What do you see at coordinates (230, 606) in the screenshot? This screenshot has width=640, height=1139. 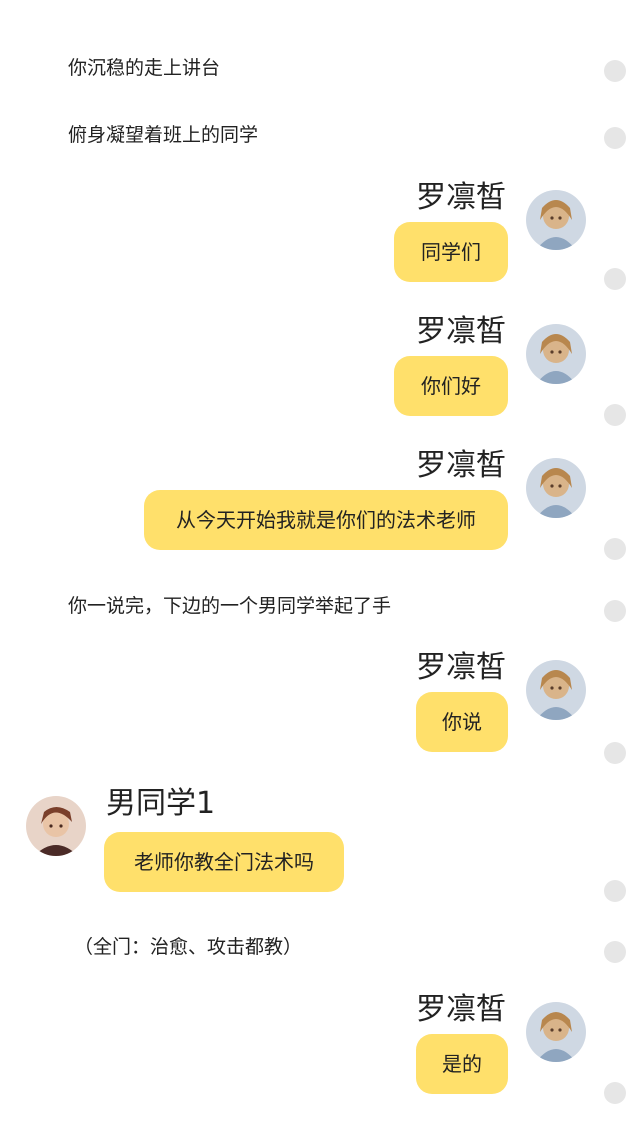 I see `narration-line: 你一说完，下边的一个男同学举起了手` at bounding box center [230, 606].